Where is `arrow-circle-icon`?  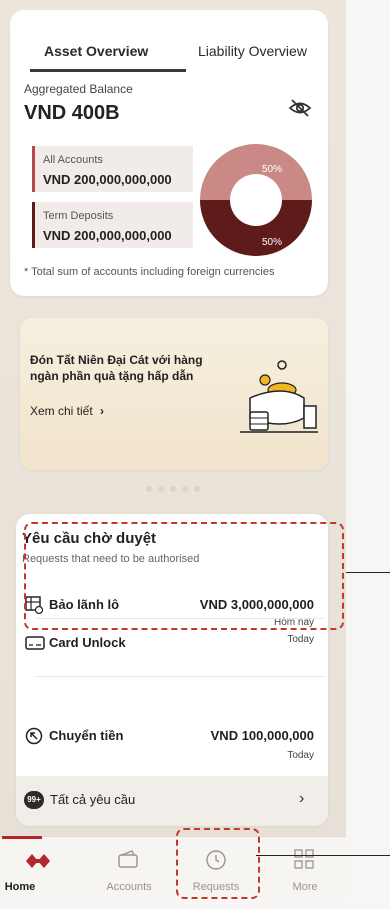 arrow-circle-icon is located at coordinates (34, 738).